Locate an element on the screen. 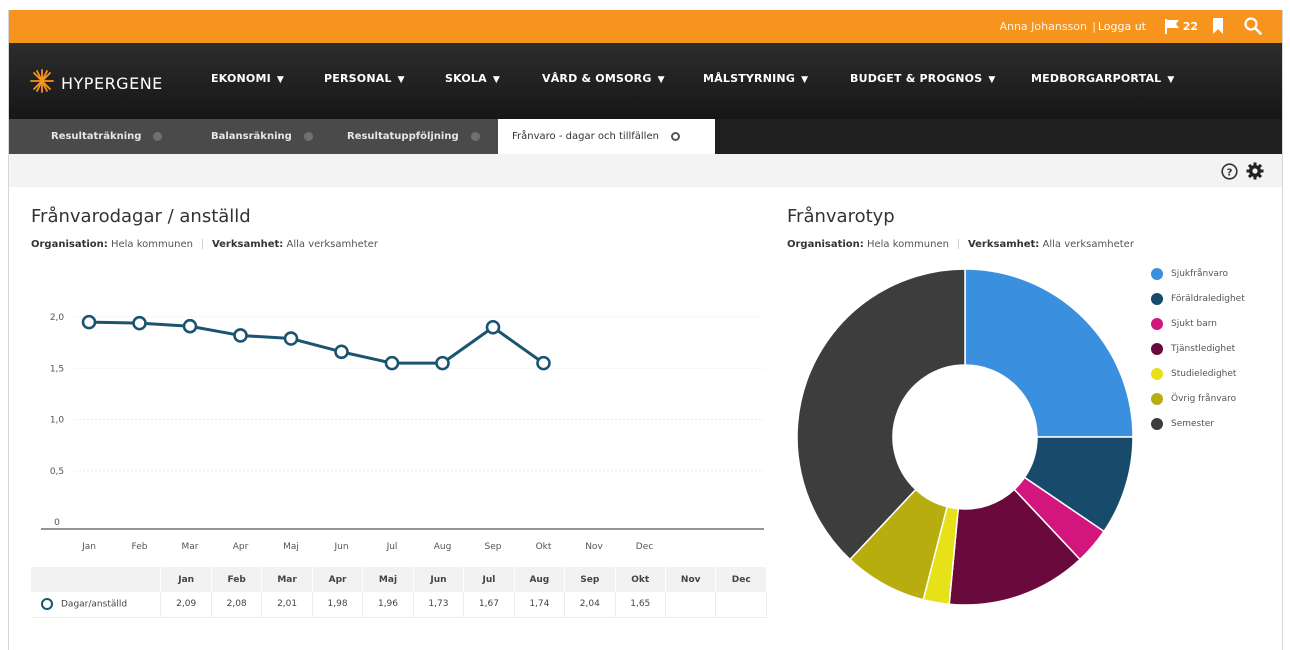 Image resolution: width=1290 pixels, height=650 pixels. flag-count: 22 is located at coordinates (1190, 26).